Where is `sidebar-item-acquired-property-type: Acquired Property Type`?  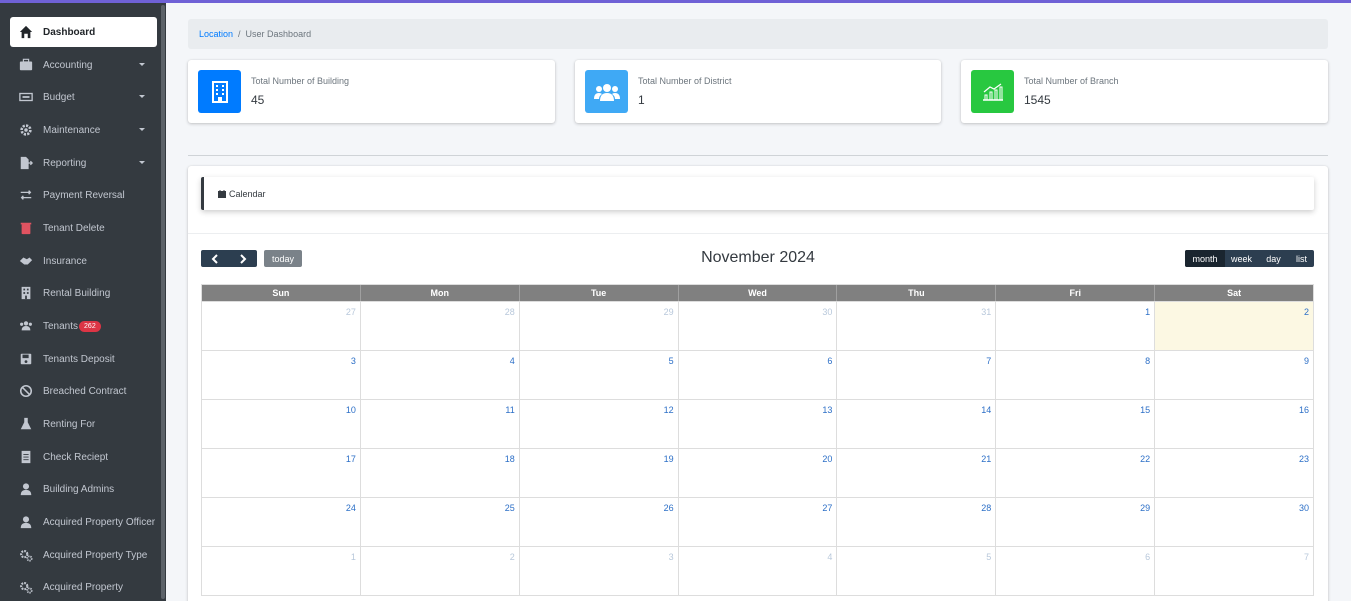 sidebar-item-acquired-property-type: Acquired Property Type is located at coordinates (83, 555).